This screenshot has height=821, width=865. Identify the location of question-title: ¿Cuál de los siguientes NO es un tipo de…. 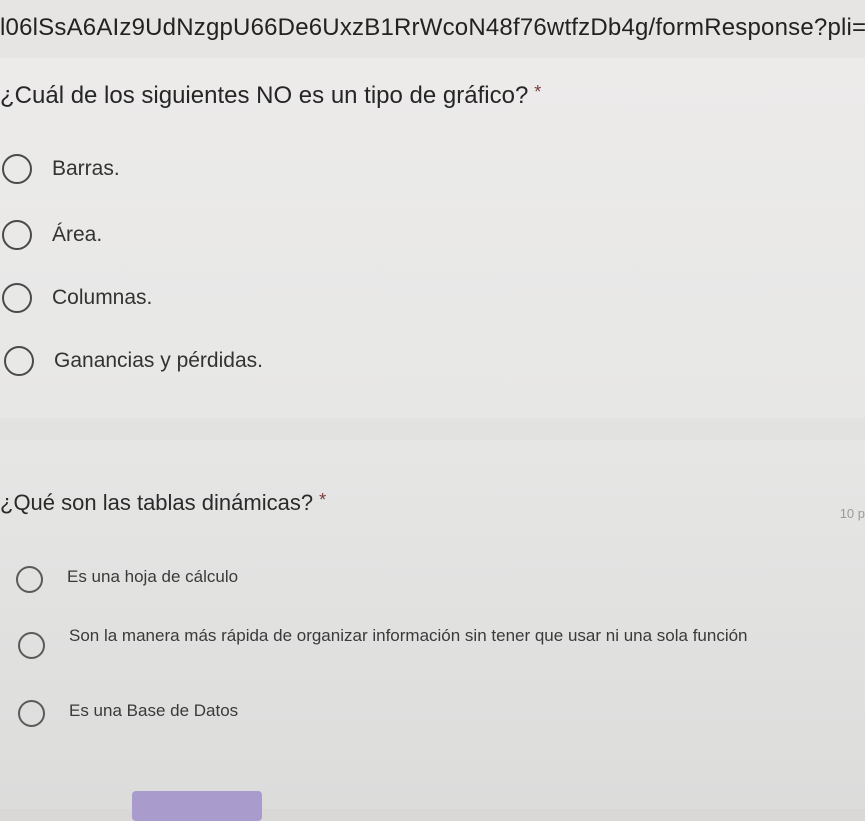
(270, 96).